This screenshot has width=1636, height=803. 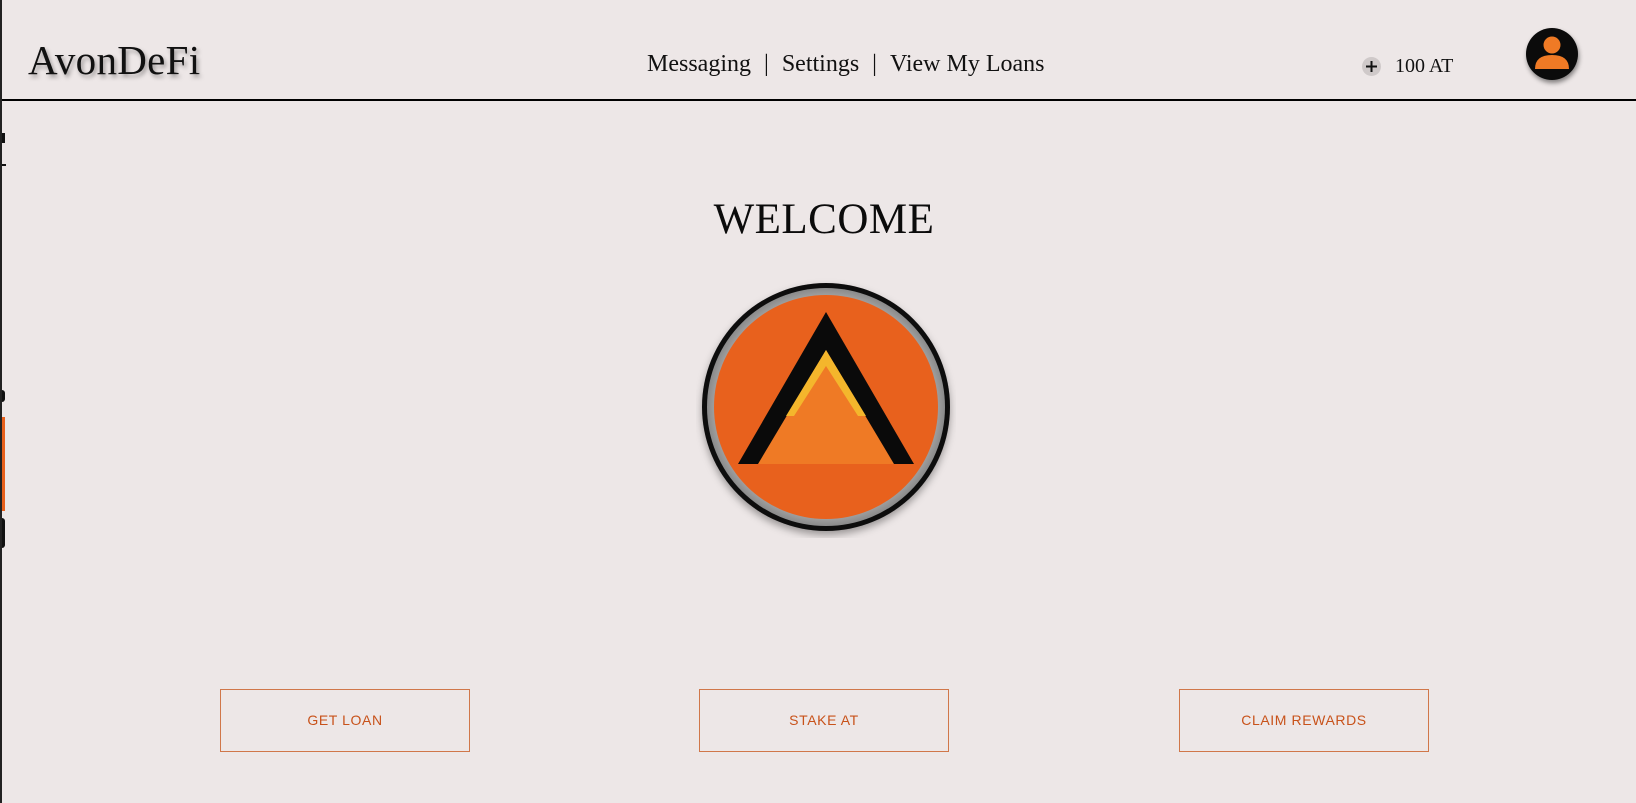 I want to click on nav-item-messaging: Messaging, so click(x=699, y=64).